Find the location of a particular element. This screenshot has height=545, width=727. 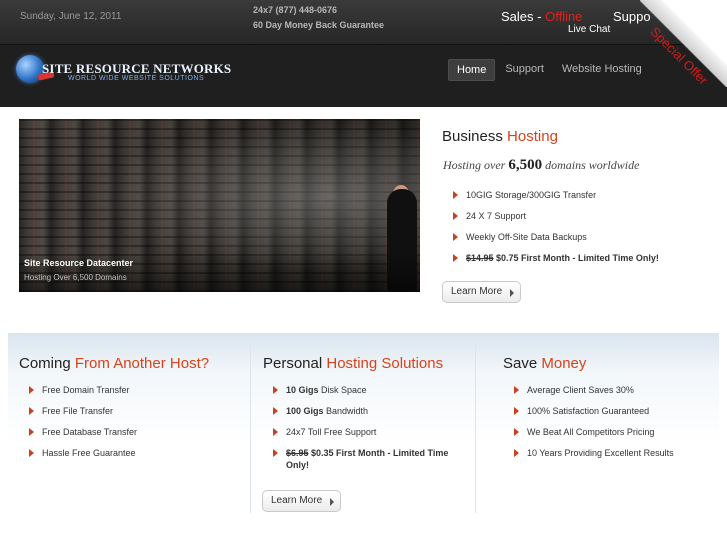

save-money-title: Save Money is located at coordinates (544, 363).